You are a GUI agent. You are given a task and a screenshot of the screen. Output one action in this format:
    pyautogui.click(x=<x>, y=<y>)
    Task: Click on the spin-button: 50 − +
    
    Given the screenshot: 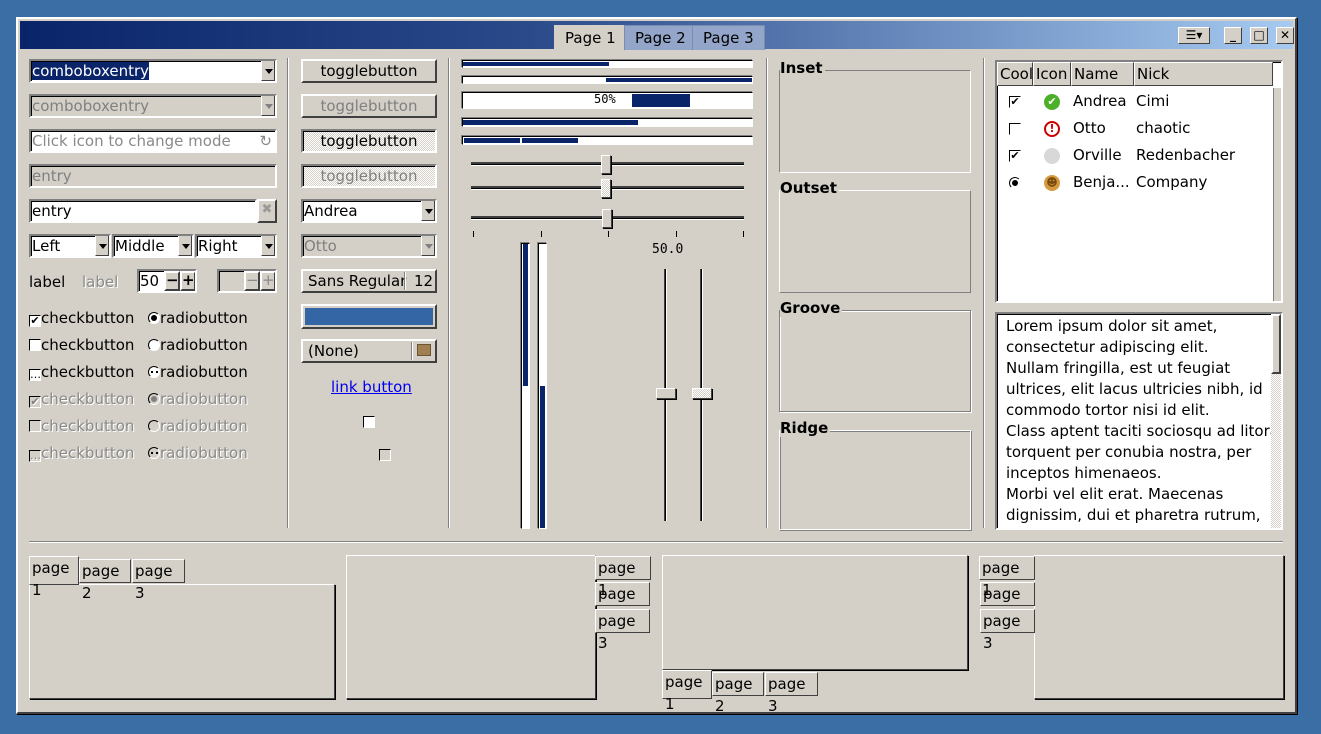 What is the action you would take?
    pyautogui.click(x=167, y=281)
    